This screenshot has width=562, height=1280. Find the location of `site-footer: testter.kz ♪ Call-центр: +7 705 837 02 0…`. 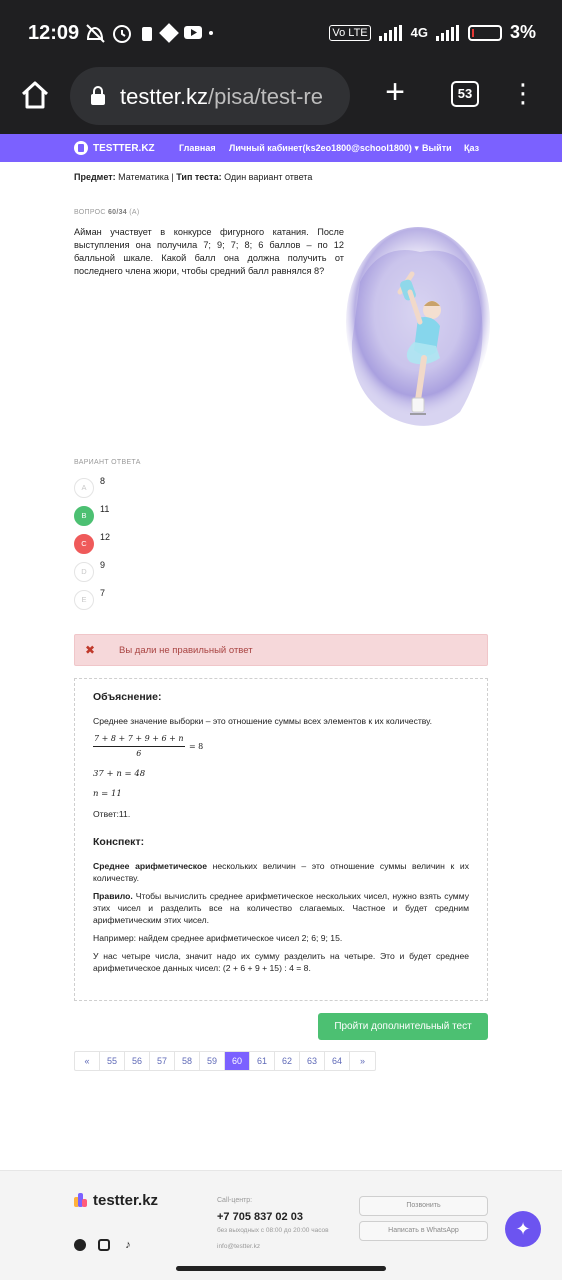

site-footer: testter.kz ♪ Call-центр: +7 705 837 02 0… is located at coordinates (281, 1225).